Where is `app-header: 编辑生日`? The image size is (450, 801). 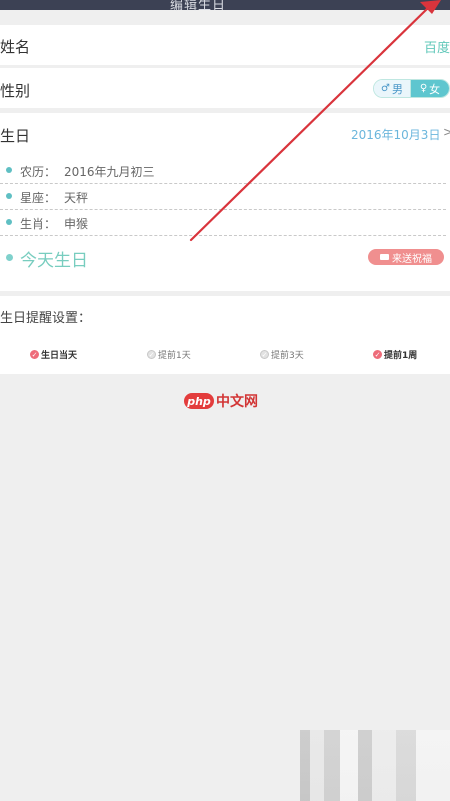
app-header: 编辑生日 is located at coordinates (225, 6).